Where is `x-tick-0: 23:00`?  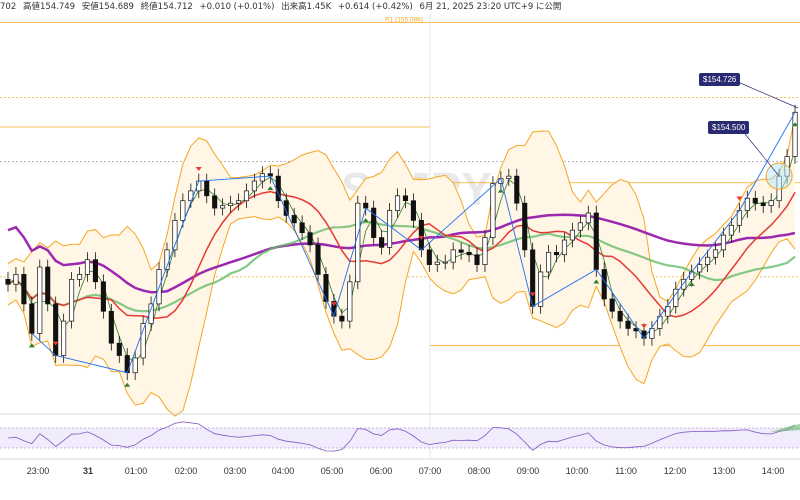
x-tick-0: 23:00 is located at coordinates (38, 471).